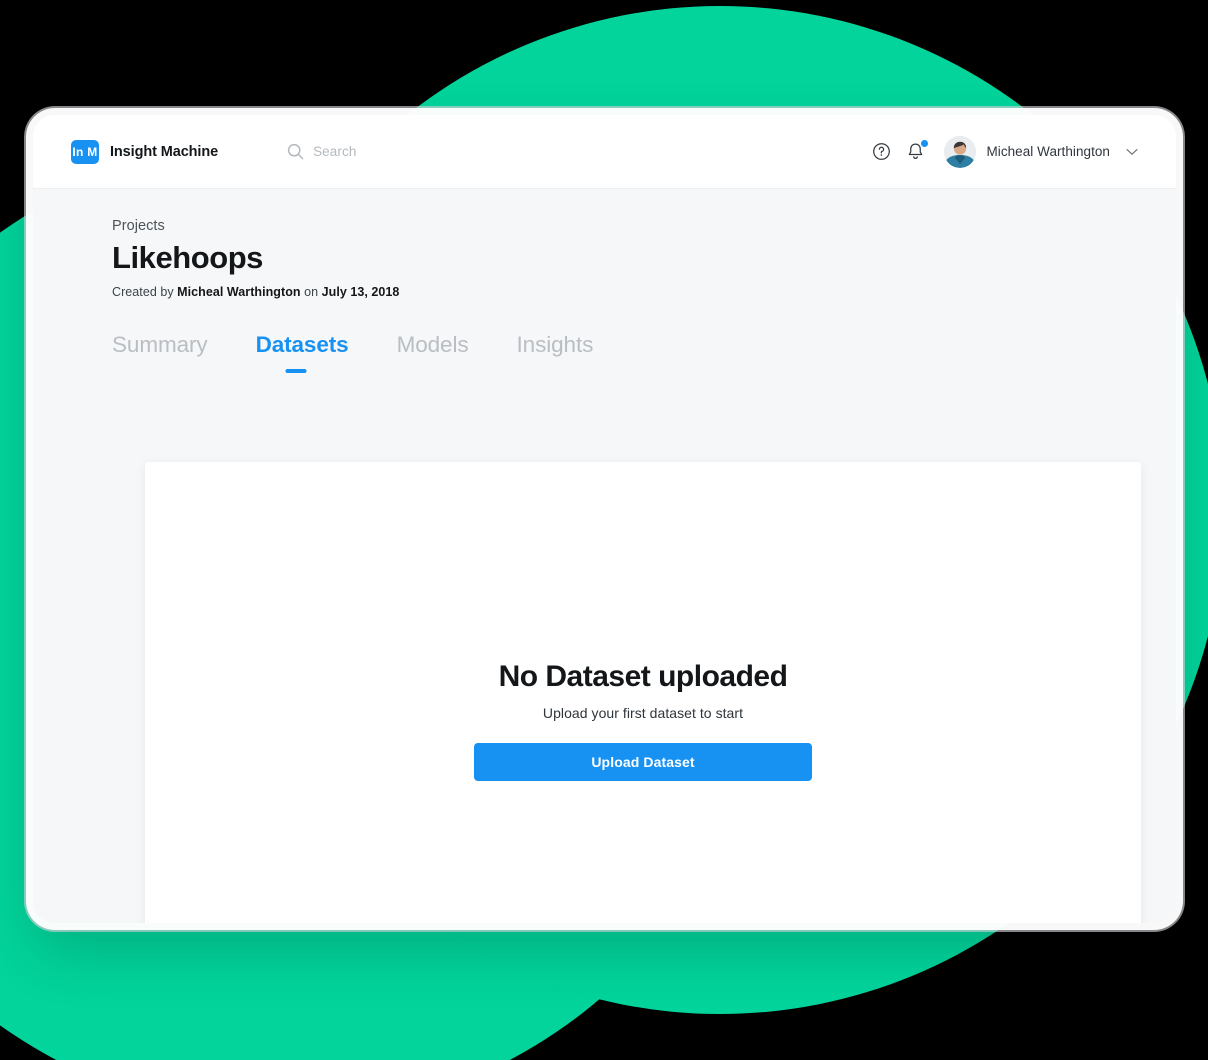 This screenshot has width=1208, height=1060. Describe the element at coordinates (555, 352) in the screenshot. I see `tab-insights: Insights` at that location.